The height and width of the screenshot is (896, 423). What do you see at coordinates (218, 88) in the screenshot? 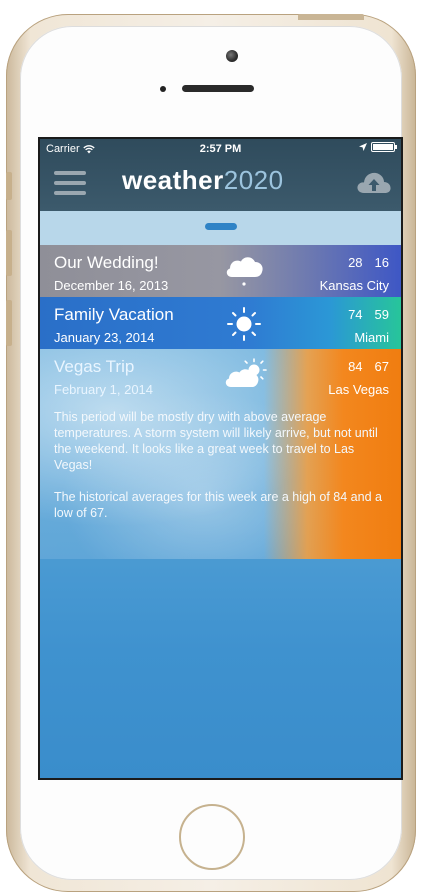
I see `earpiece-speaker` at bounding box center [218, 88].